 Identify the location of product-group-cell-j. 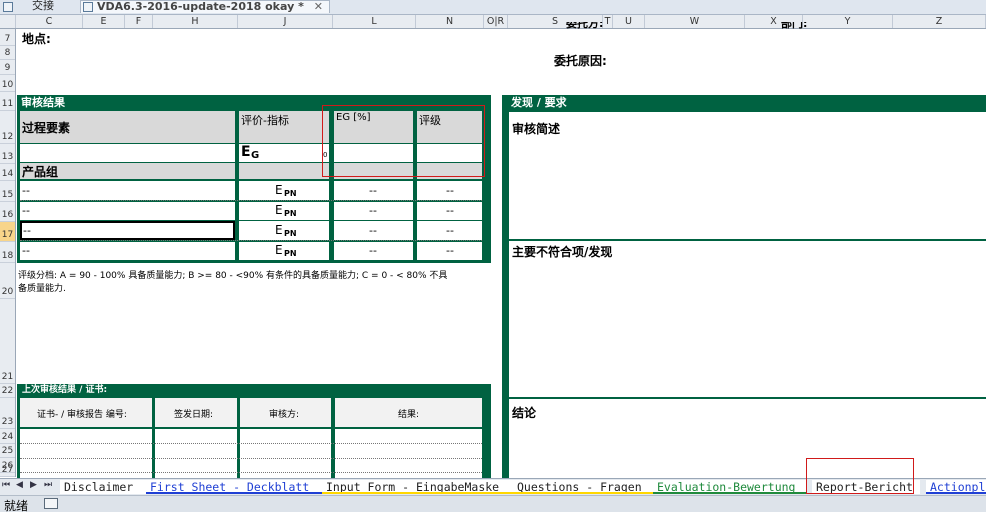
(284, 171).